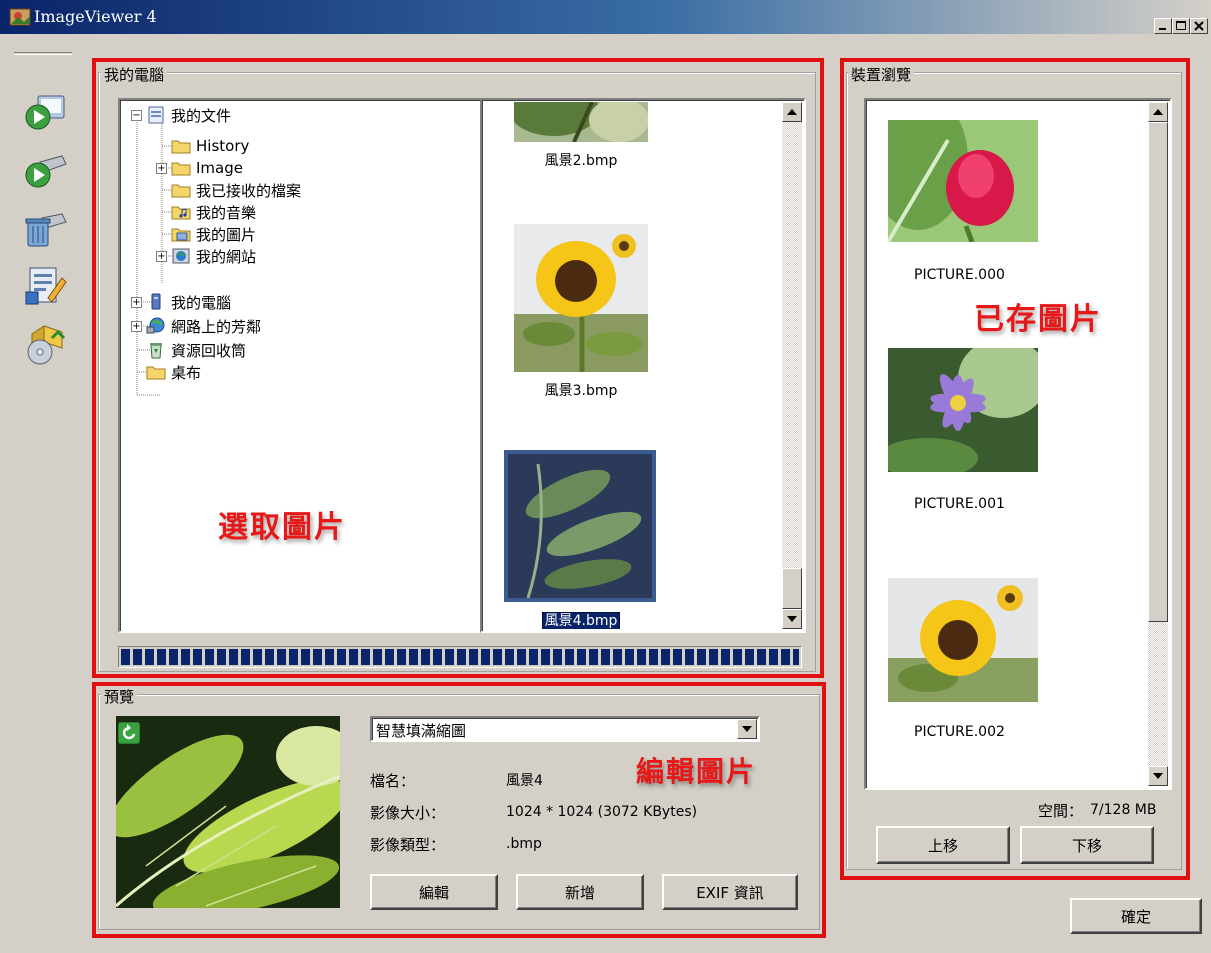 The image size is (1211, 953). What do you see at coordinates (46, 112) in the screenshot?
I see `play-slideshow-icon` at bounding box center [46, 112].